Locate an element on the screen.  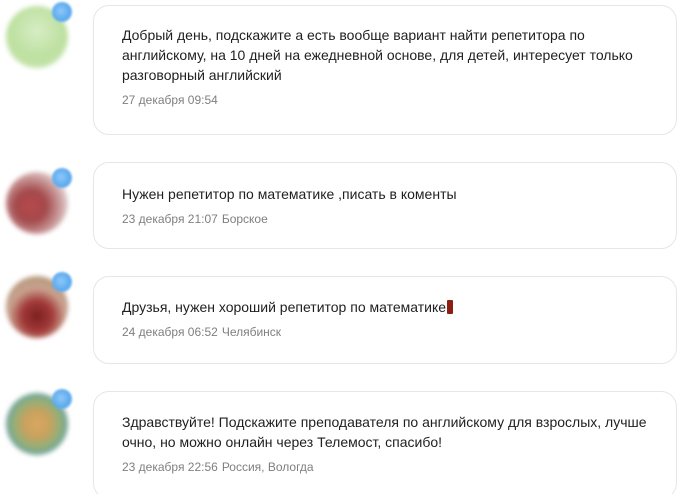
post-location: Борское is located at coordinates (244, 219).